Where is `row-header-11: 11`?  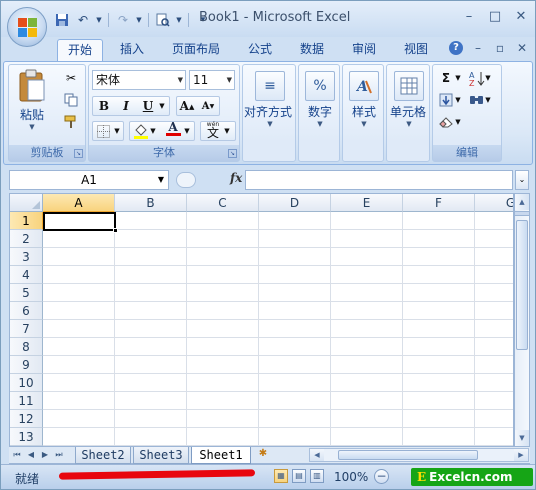 row-header-11: 11 is located at coordinates (26, 401).